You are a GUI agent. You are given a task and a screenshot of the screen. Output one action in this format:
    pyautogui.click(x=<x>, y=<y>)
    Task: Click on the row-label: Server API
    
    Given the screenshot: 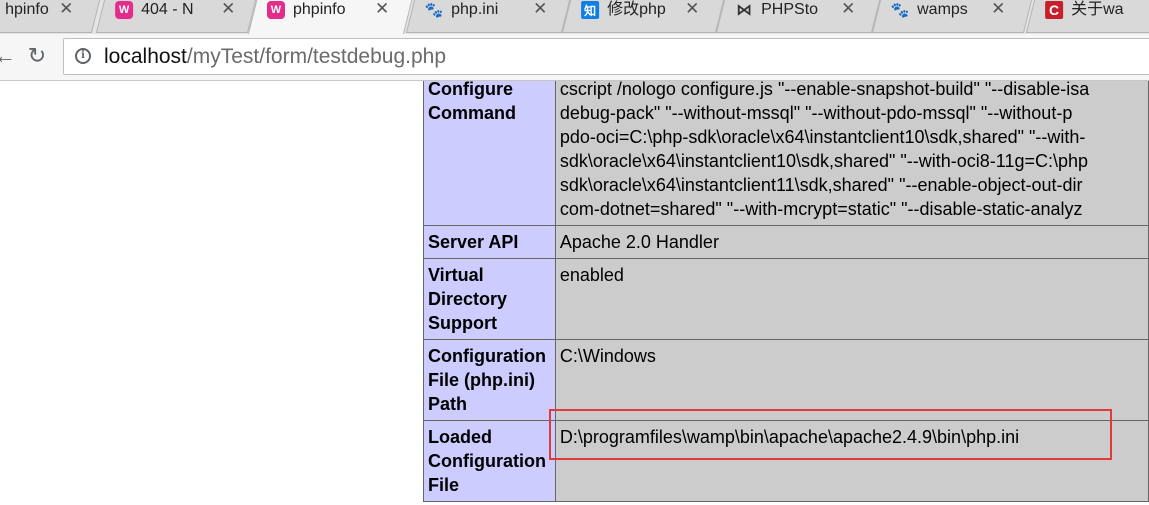 What is the action you would take?
    pyautogui.click(x=489, y=242)
    